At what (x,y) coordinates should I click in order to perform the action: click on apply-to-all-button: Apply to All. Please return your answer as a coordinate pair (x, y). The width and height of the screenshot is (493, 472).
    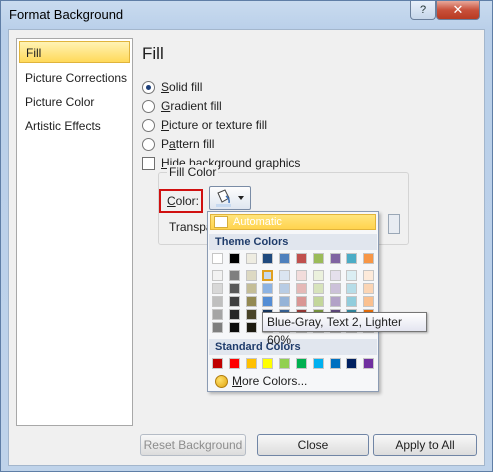
    Looking at the image, I should click on (425, 445).